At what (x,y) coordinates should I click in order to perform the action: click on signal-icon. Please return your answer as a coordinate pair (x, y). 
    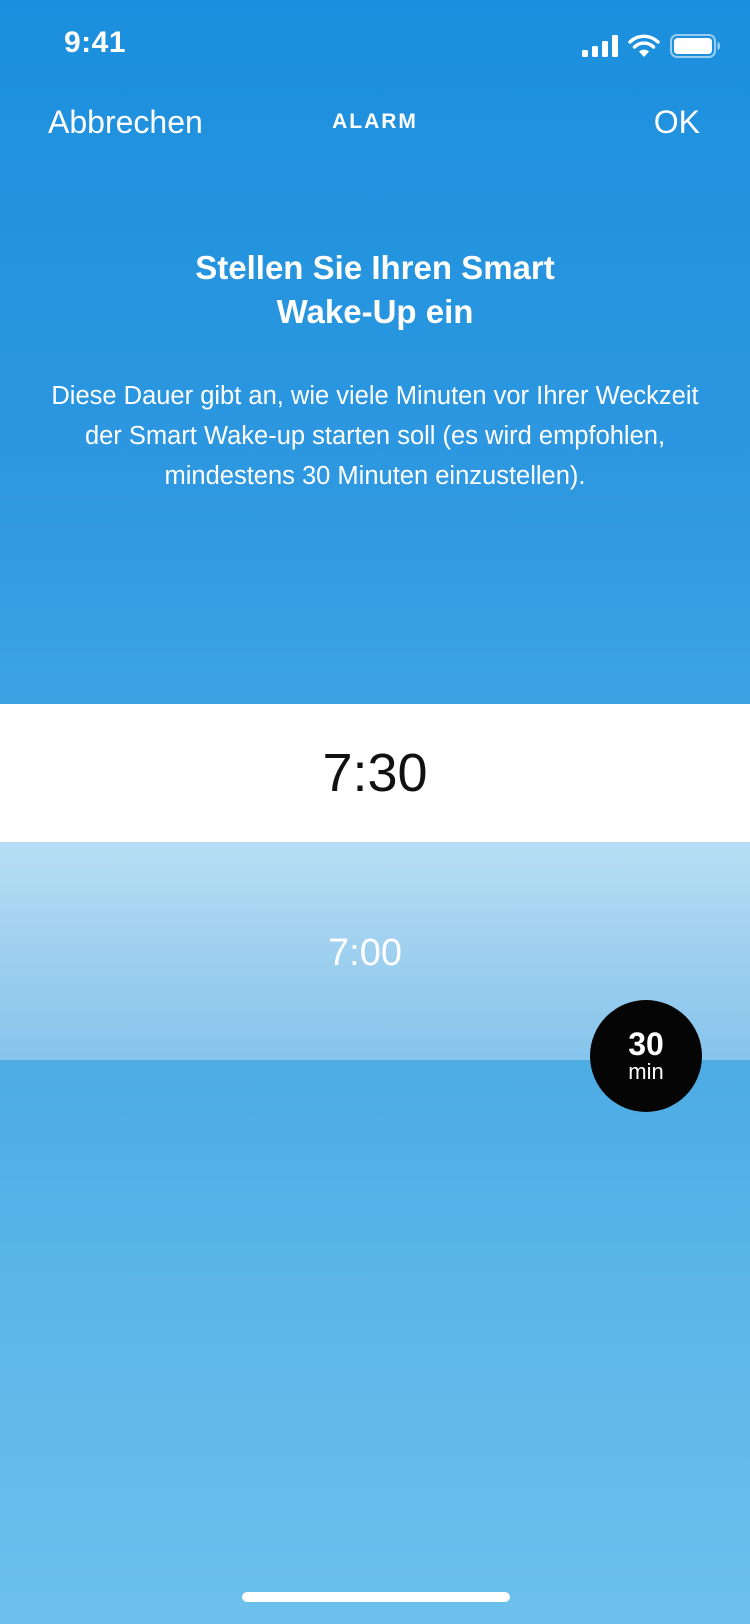
    Looking at the image, I should click on (600, 48).